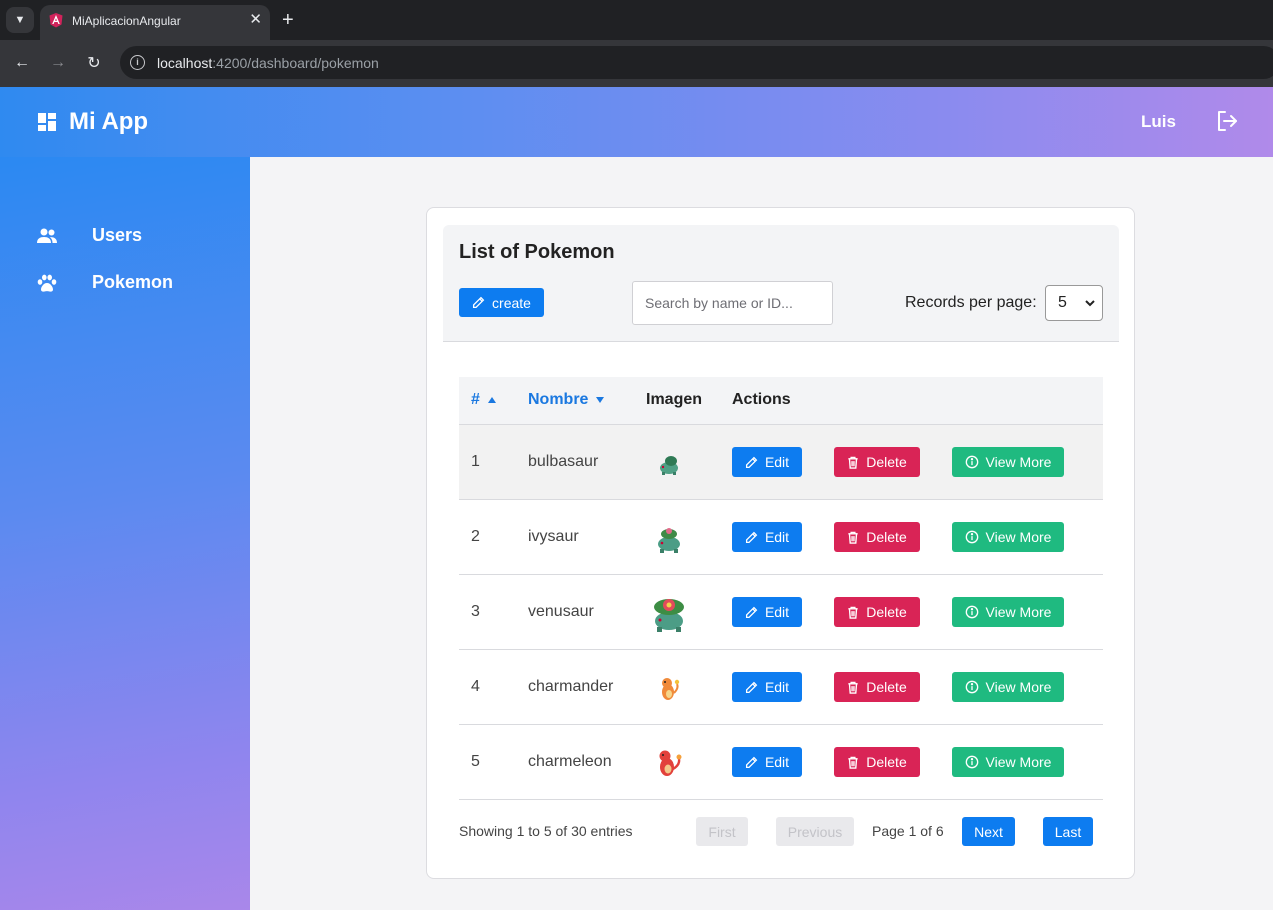 The width and height of the screenshot is (1273, 910). What do you see at coordinates (125, 283) in the screenshot?
I see `sidebar-item-pokemon: Pokemon` at bounding box center [125, 283].